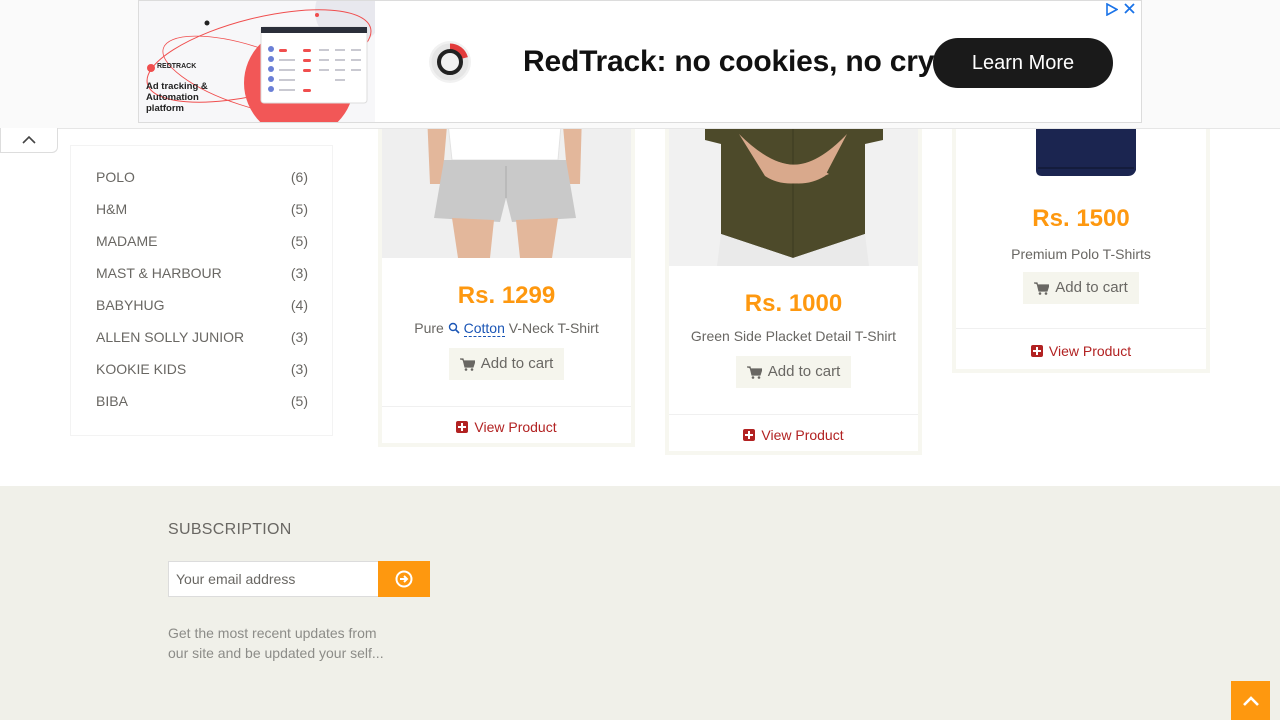  Describe the element at coordinates (299, 305) in the screenshot. I see `brand-count: (4)` at that location.